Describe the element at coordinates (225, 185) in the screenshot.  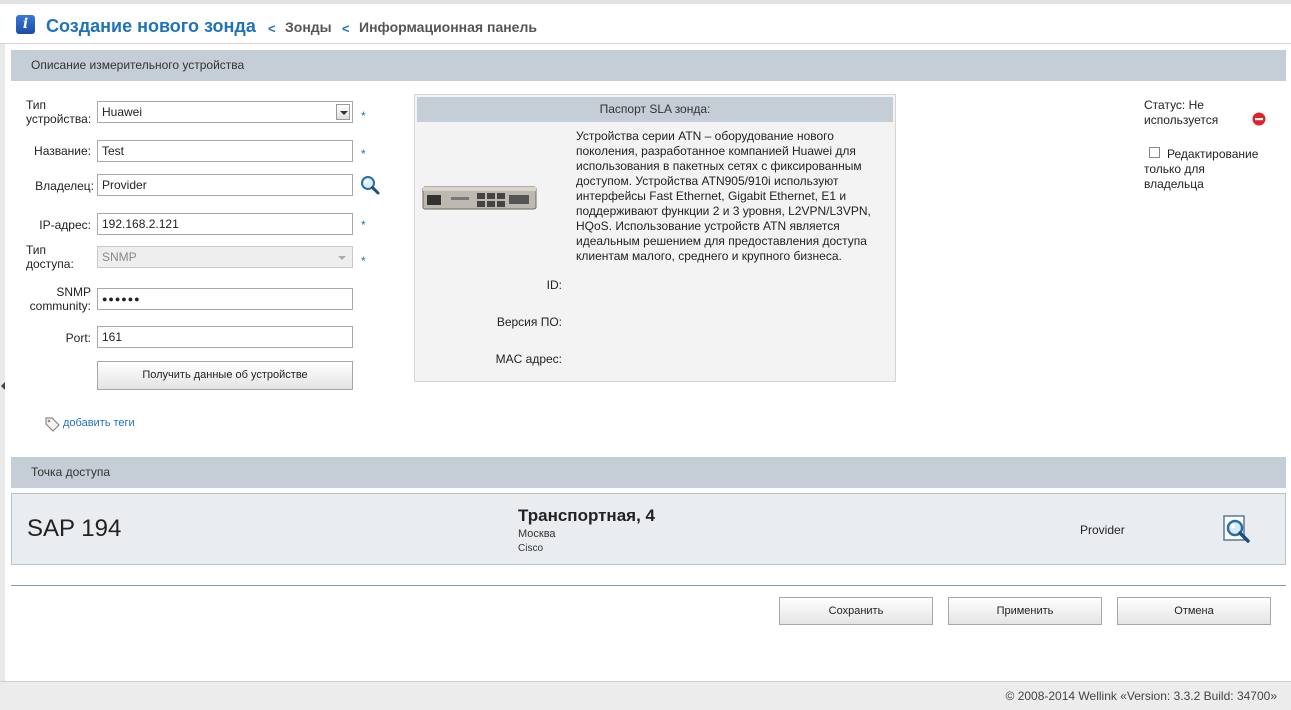
I see `owner-field: Provider` at that location.